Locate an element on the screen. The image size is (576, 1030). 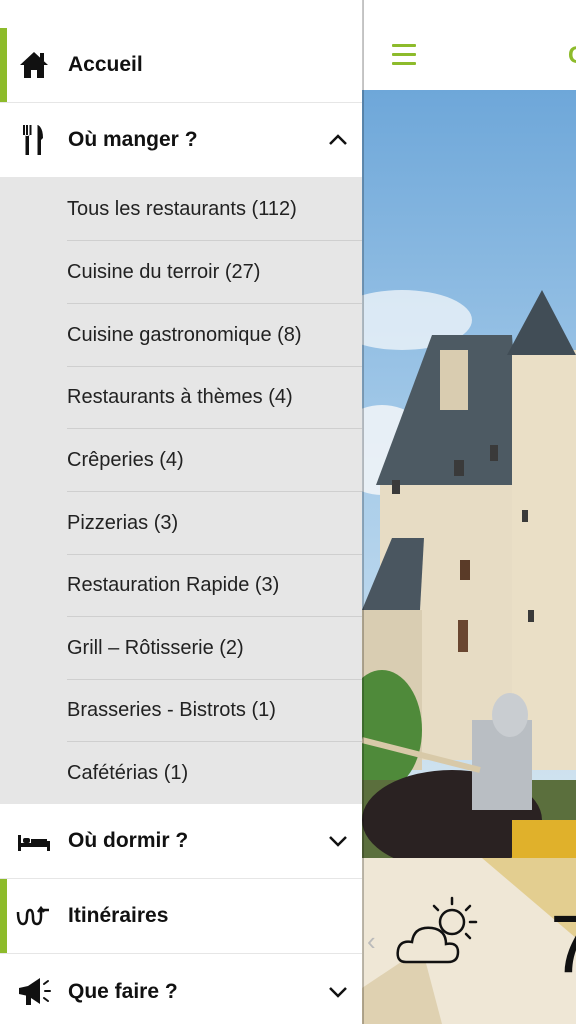
submenu-item: Pizzerias (3) is located at coordinates (214, 523).